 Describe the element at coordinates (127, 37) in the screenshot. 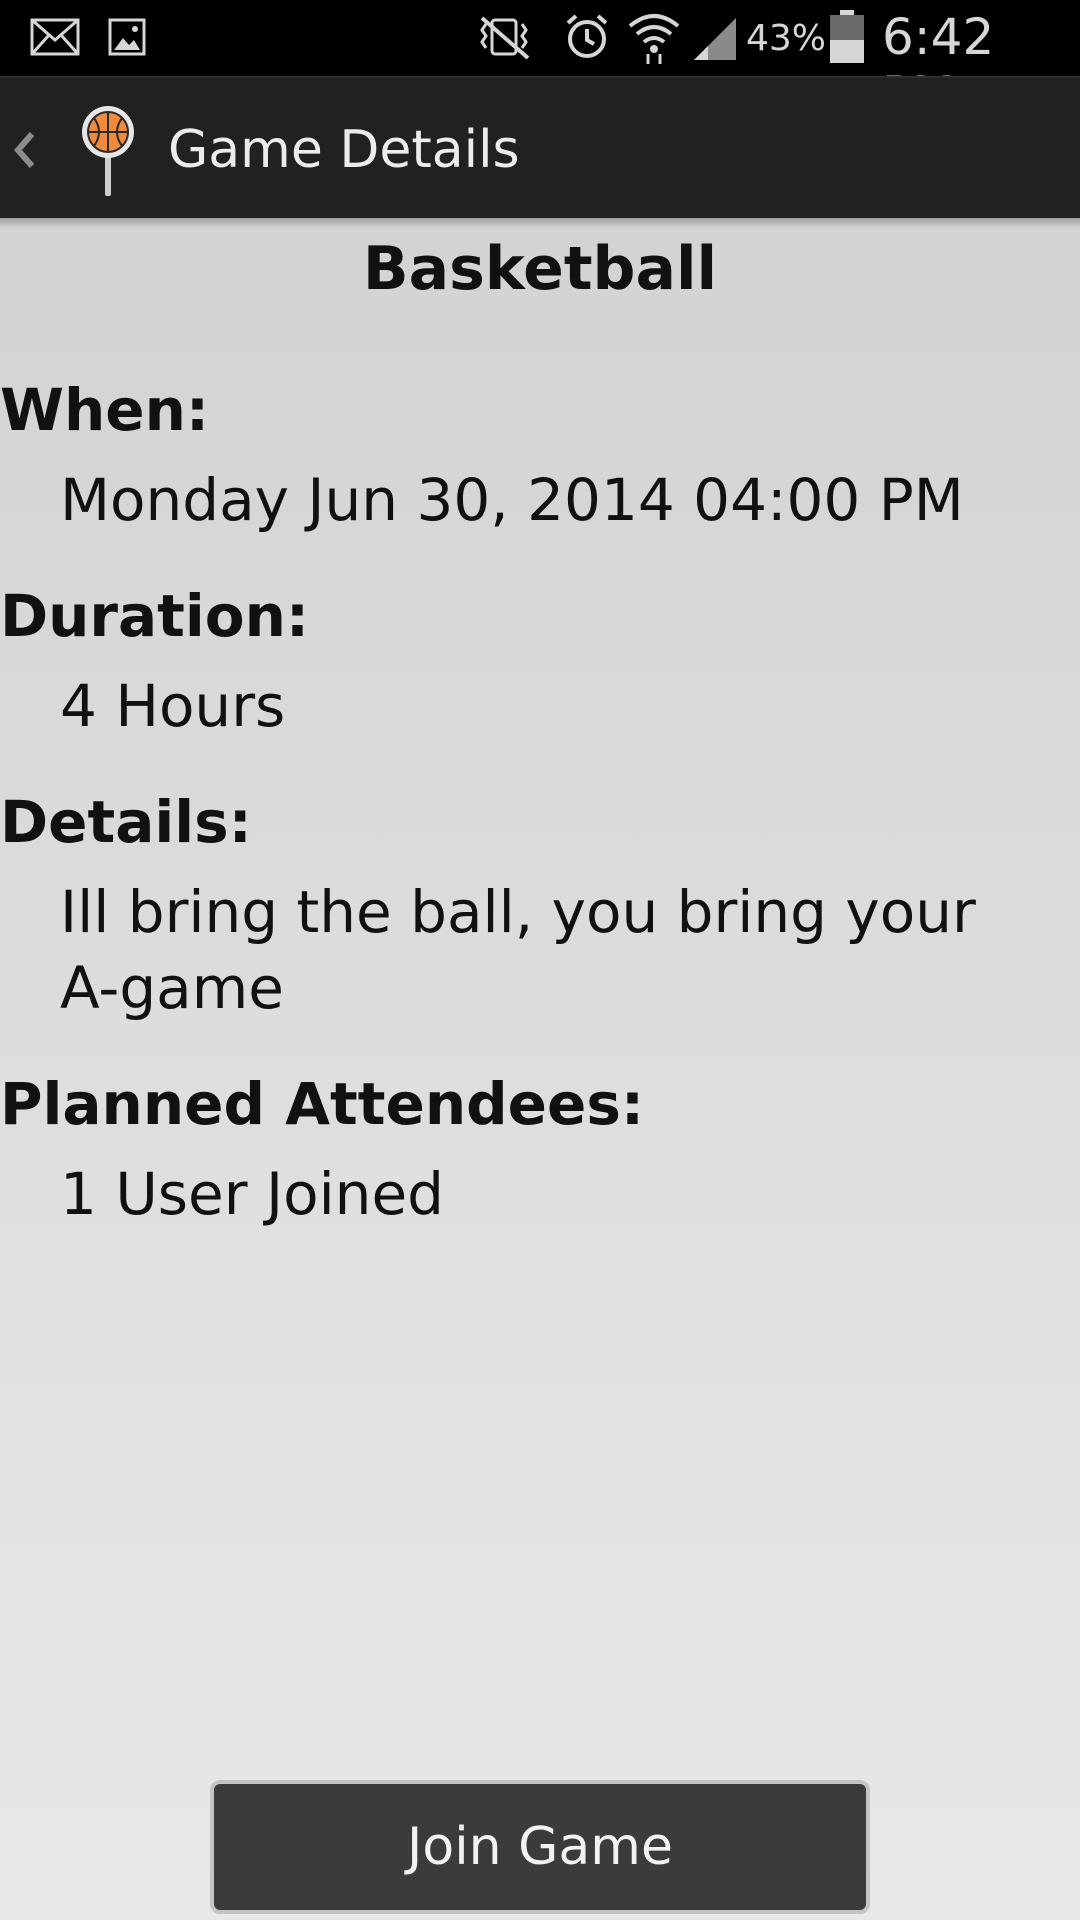

I see `image-icon` at that location.